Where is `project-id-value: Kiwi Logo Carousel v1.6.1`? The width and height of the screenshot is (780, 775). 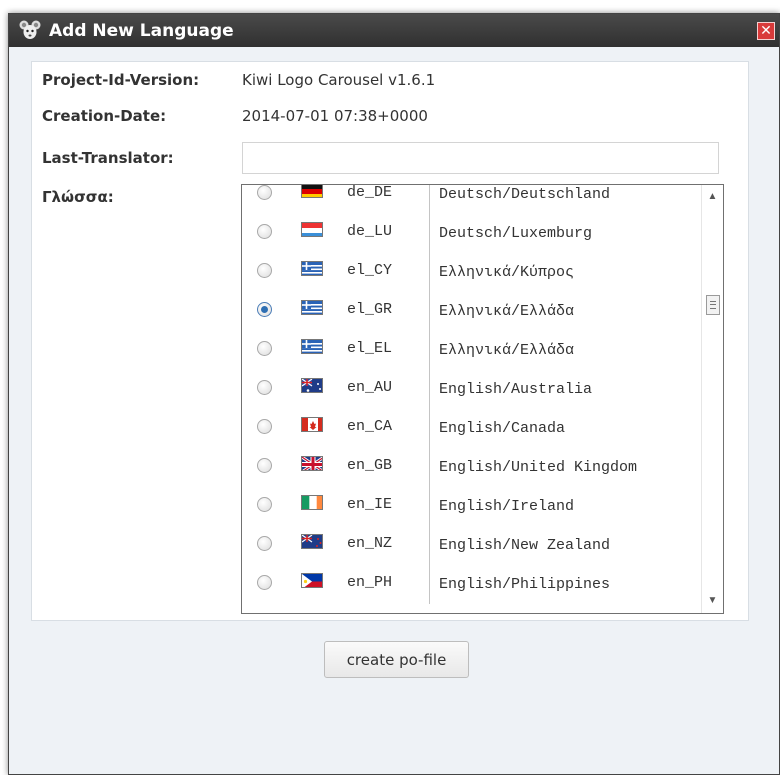
project-id-value: Kiwi Logo Carousel v1.6.1 is located at coordinates (339, 80).